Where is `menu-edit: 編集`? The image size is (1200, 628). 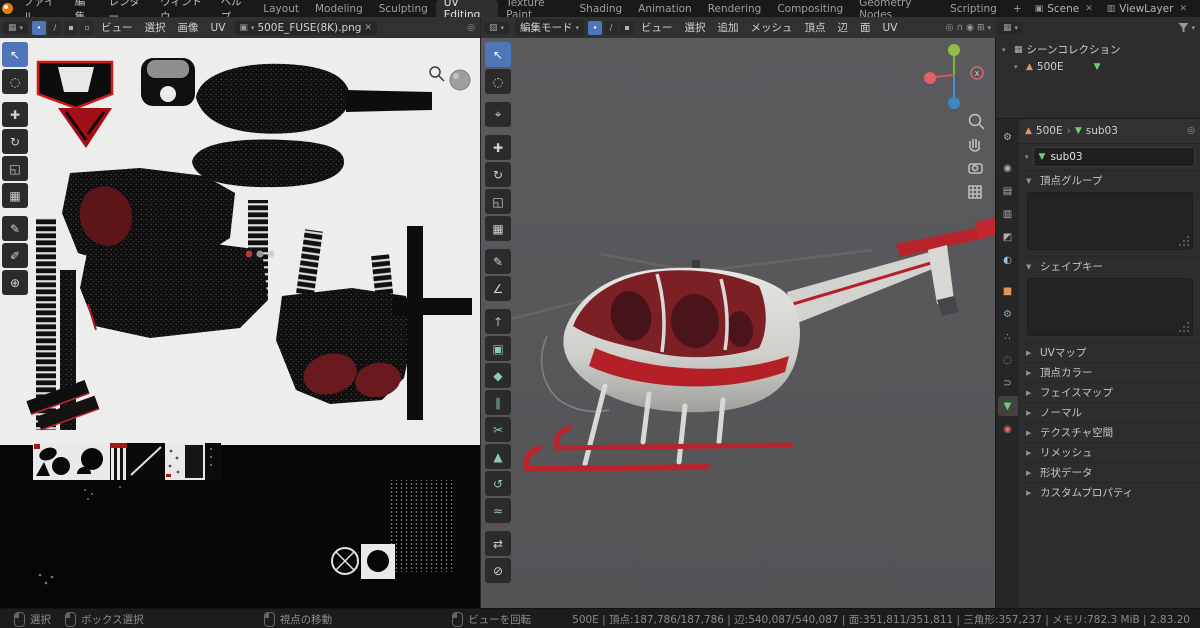 menu-edit: 編集 is located at coordinates (84, 11).